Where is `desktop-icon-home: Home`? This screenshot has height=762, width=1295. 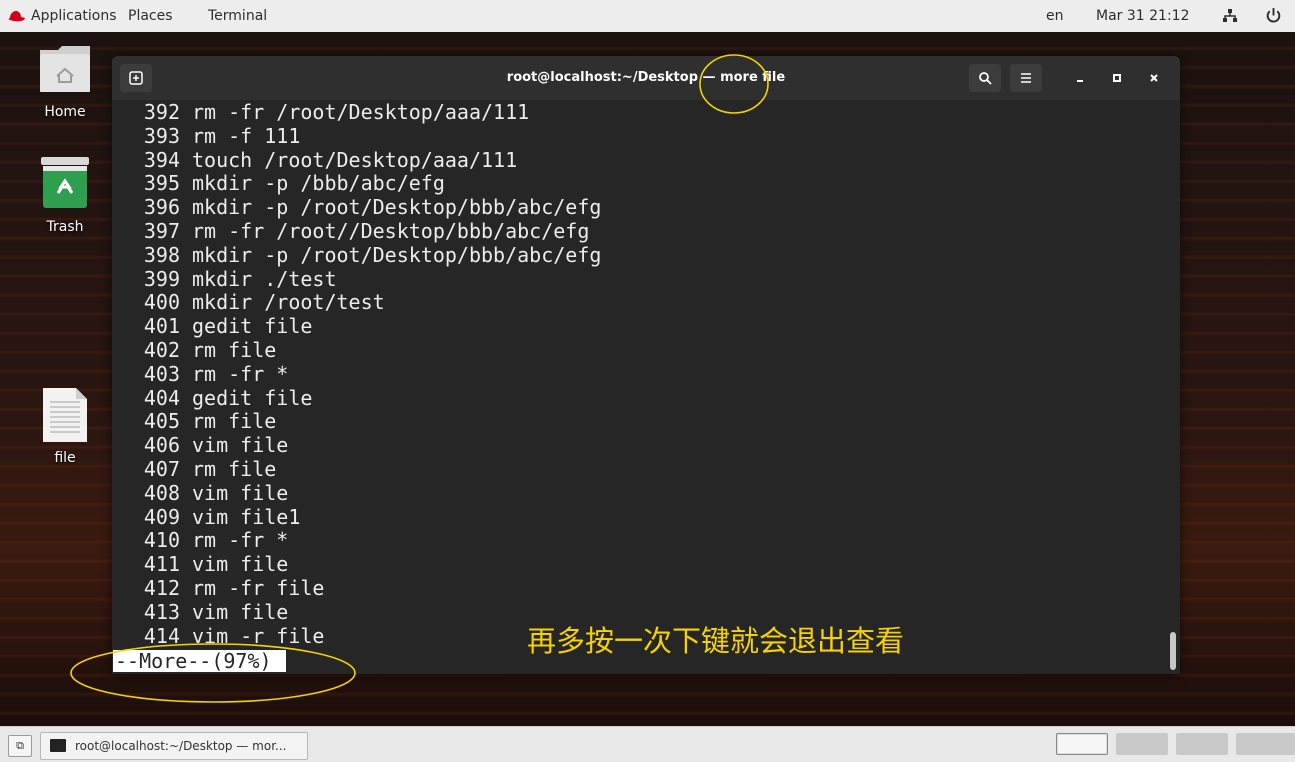
desktop-icon-home: Home is located at coordinates (65, 81).